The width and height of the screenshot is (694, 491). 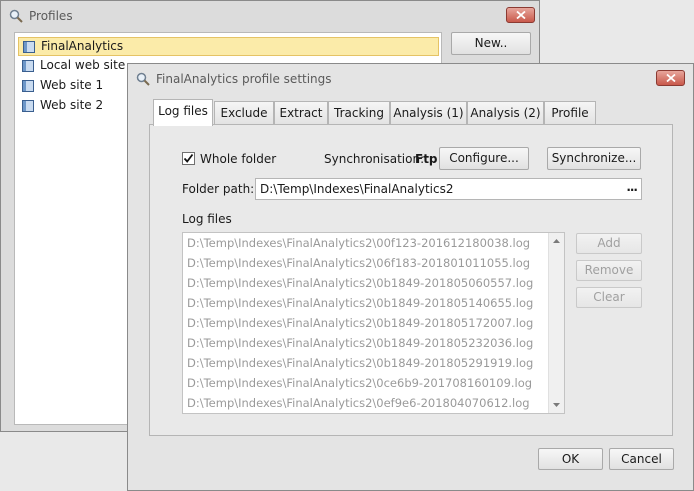 I want to click on profiles-close-button, so click(x=520, y=15).